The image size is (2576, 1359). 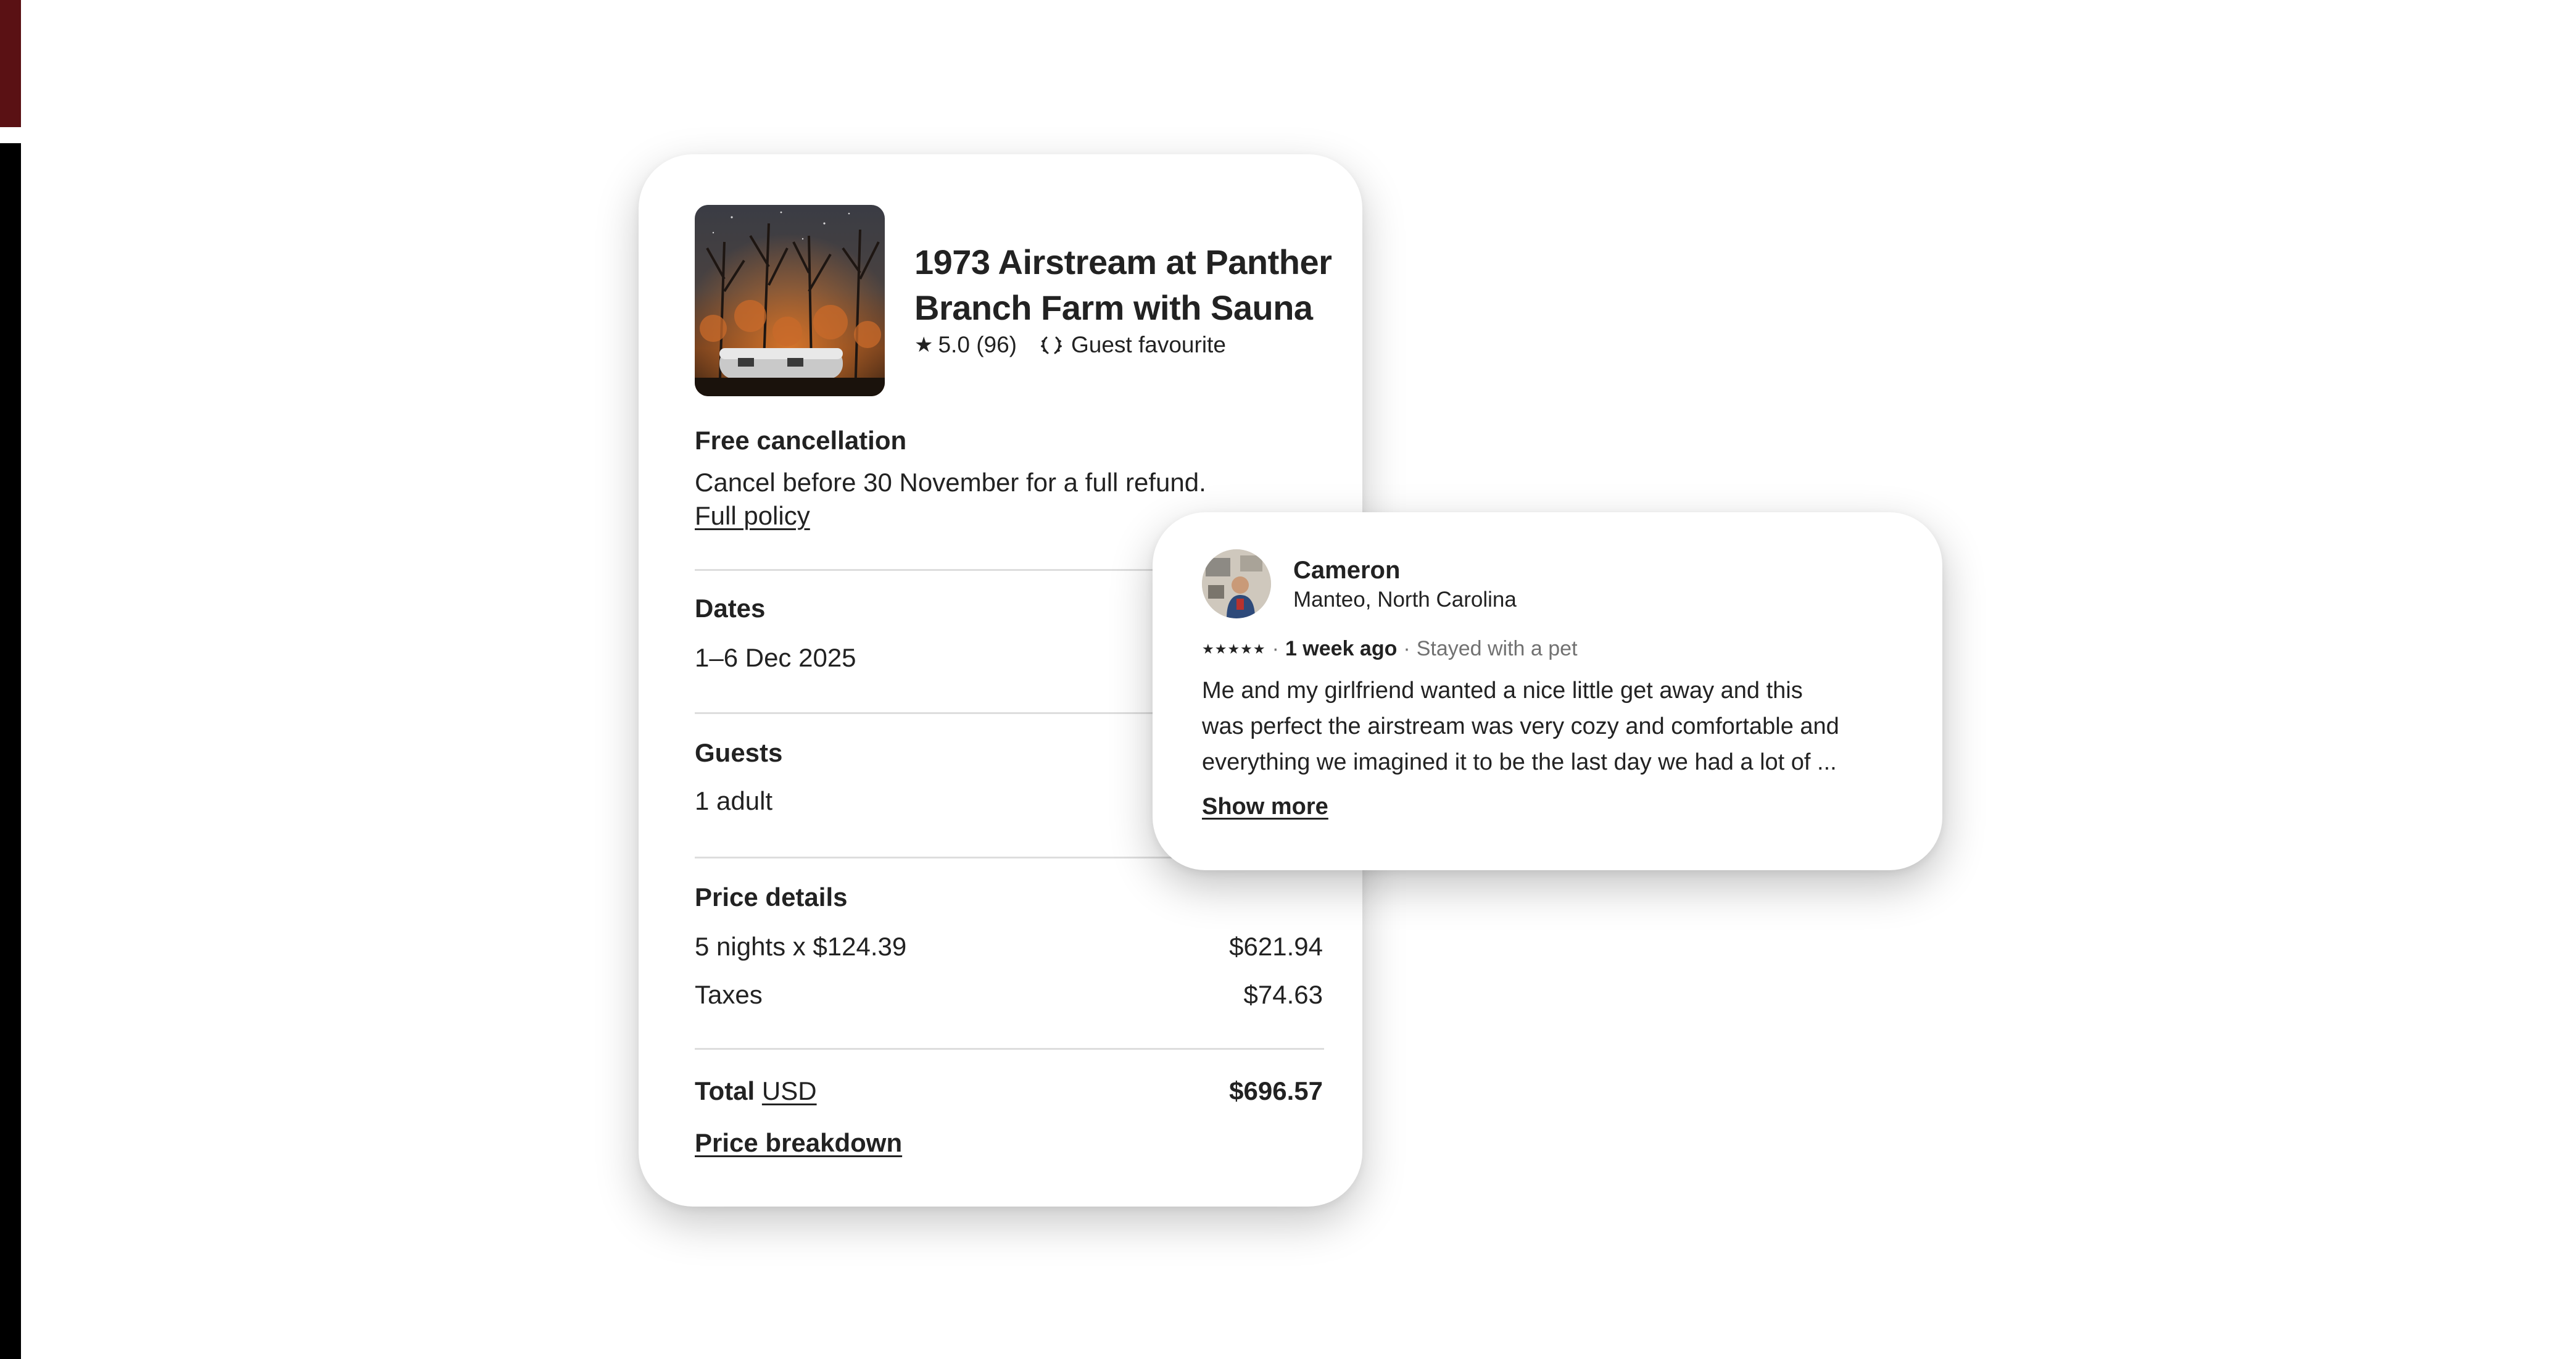 I want to click on show-more-button: Show more, so click(x=1265, y=807).